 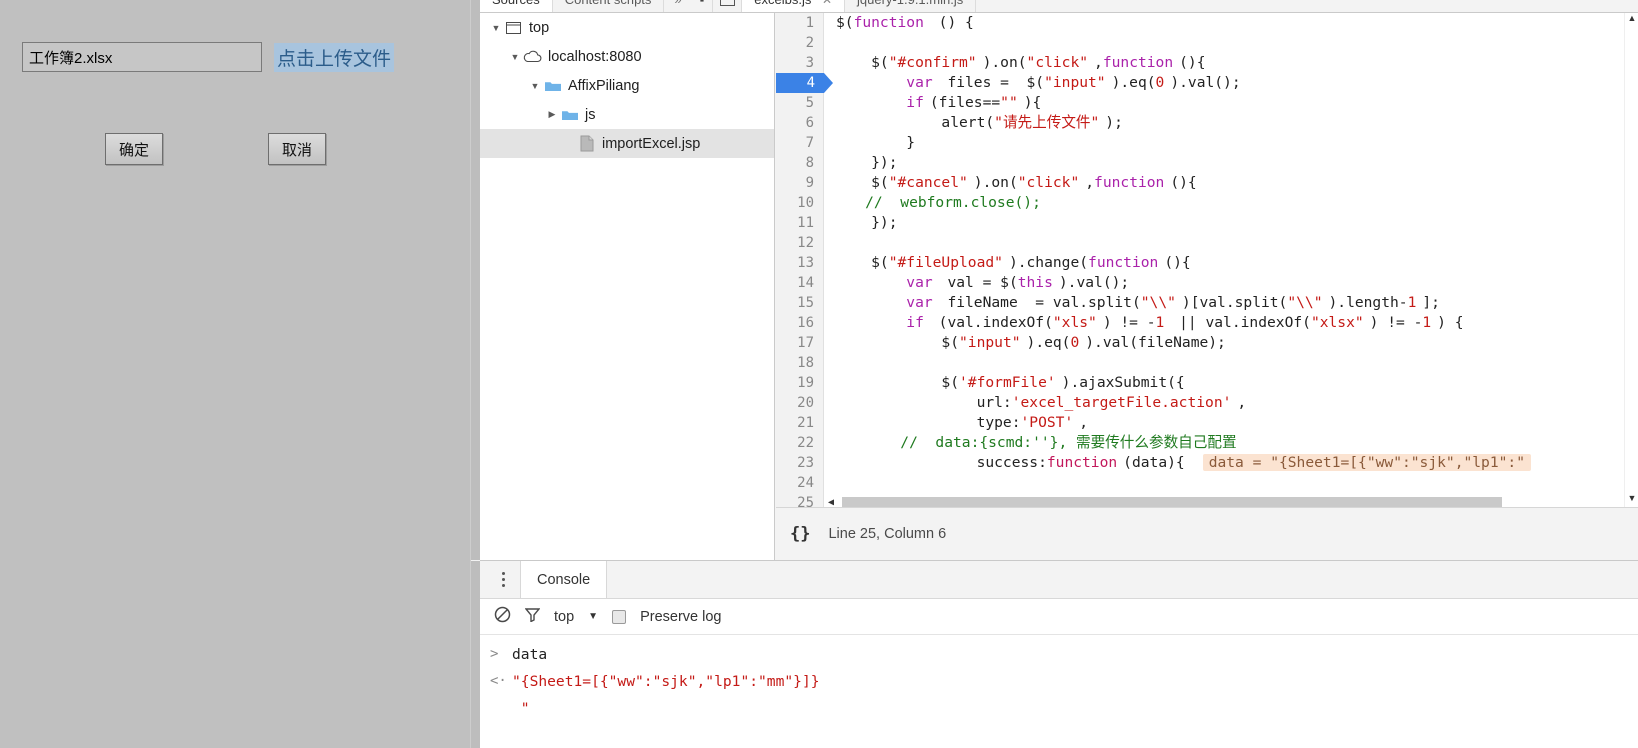 I want to click on scroll-left-icon: ◀, so click(x=831, y=500).